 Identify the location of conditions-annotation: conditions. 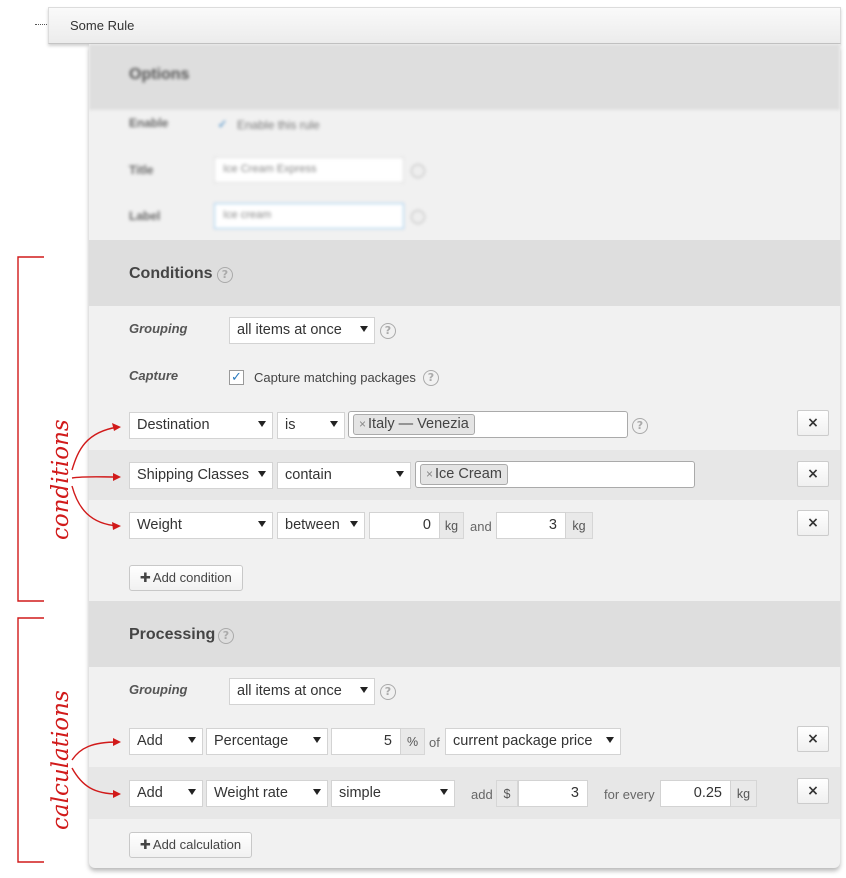
(61, 479).